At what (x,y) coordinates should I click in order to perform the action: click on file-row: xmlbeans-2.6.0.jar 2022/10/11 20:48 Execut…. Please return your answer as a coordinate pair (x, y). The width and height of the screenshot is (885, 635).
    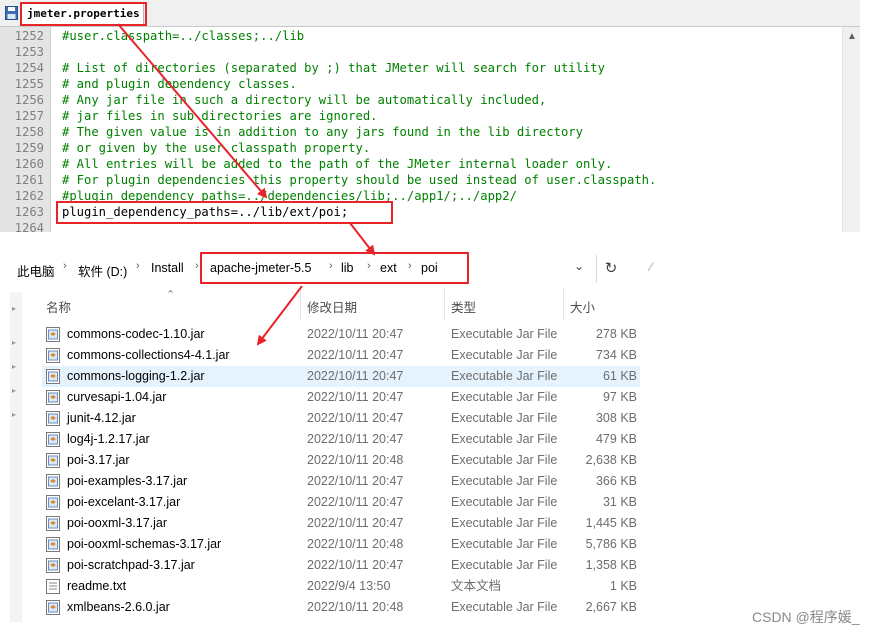
    Looking at the image, I should click on (341, 607).